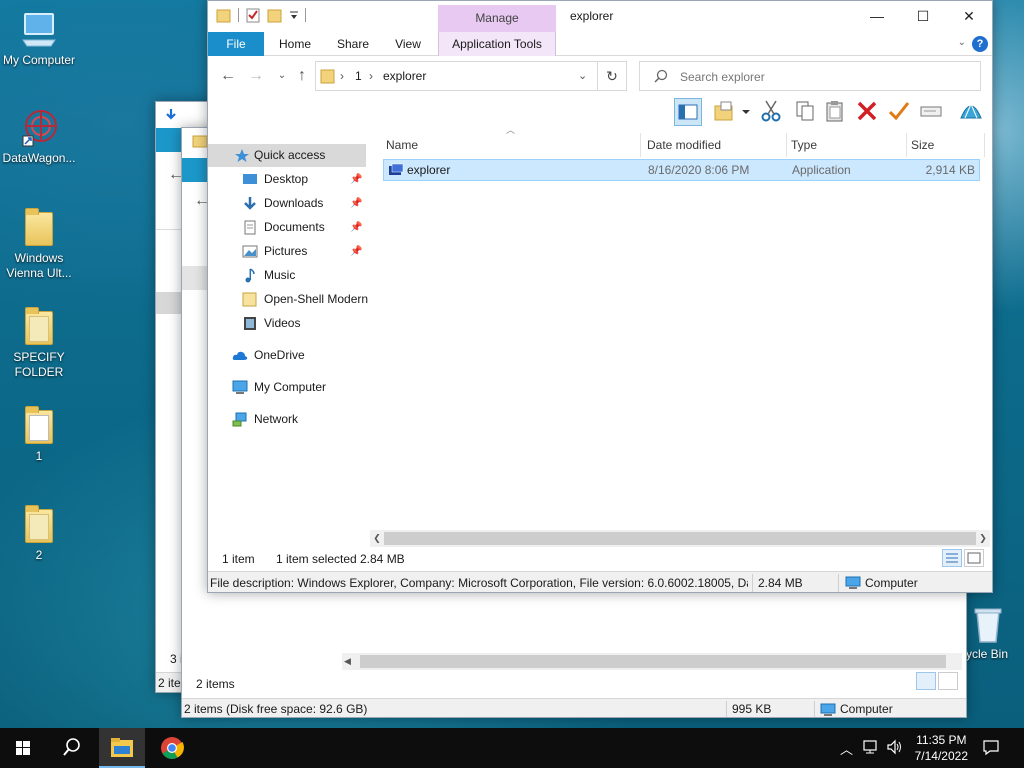 The height and width of the screenshot is (768, 1024). Describe the element at coordinates (172, 748) in the screenshot. I see `chrome-icon` at that location.